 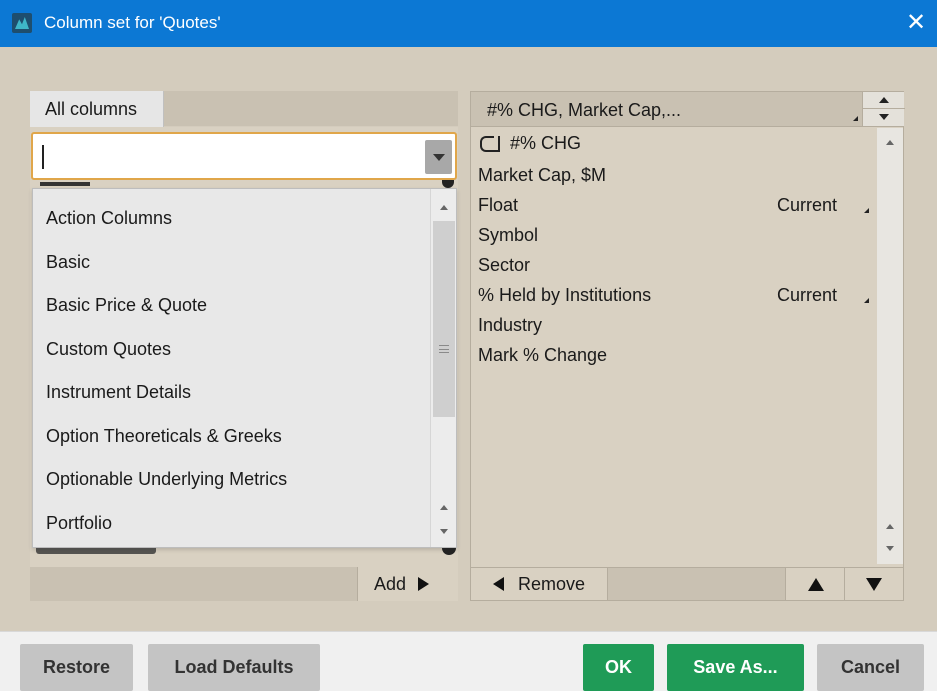 I want to click on list-item: Sector, so click(x=504, y=265).